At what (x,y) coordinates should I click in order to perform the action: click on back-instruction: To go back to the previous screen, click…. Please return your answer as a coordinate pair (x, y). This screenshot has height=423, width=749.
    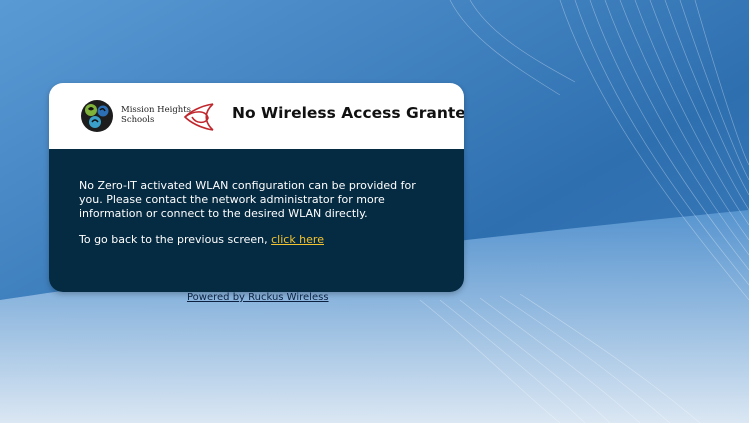
    Looking at the image, I should click on (256, 240).